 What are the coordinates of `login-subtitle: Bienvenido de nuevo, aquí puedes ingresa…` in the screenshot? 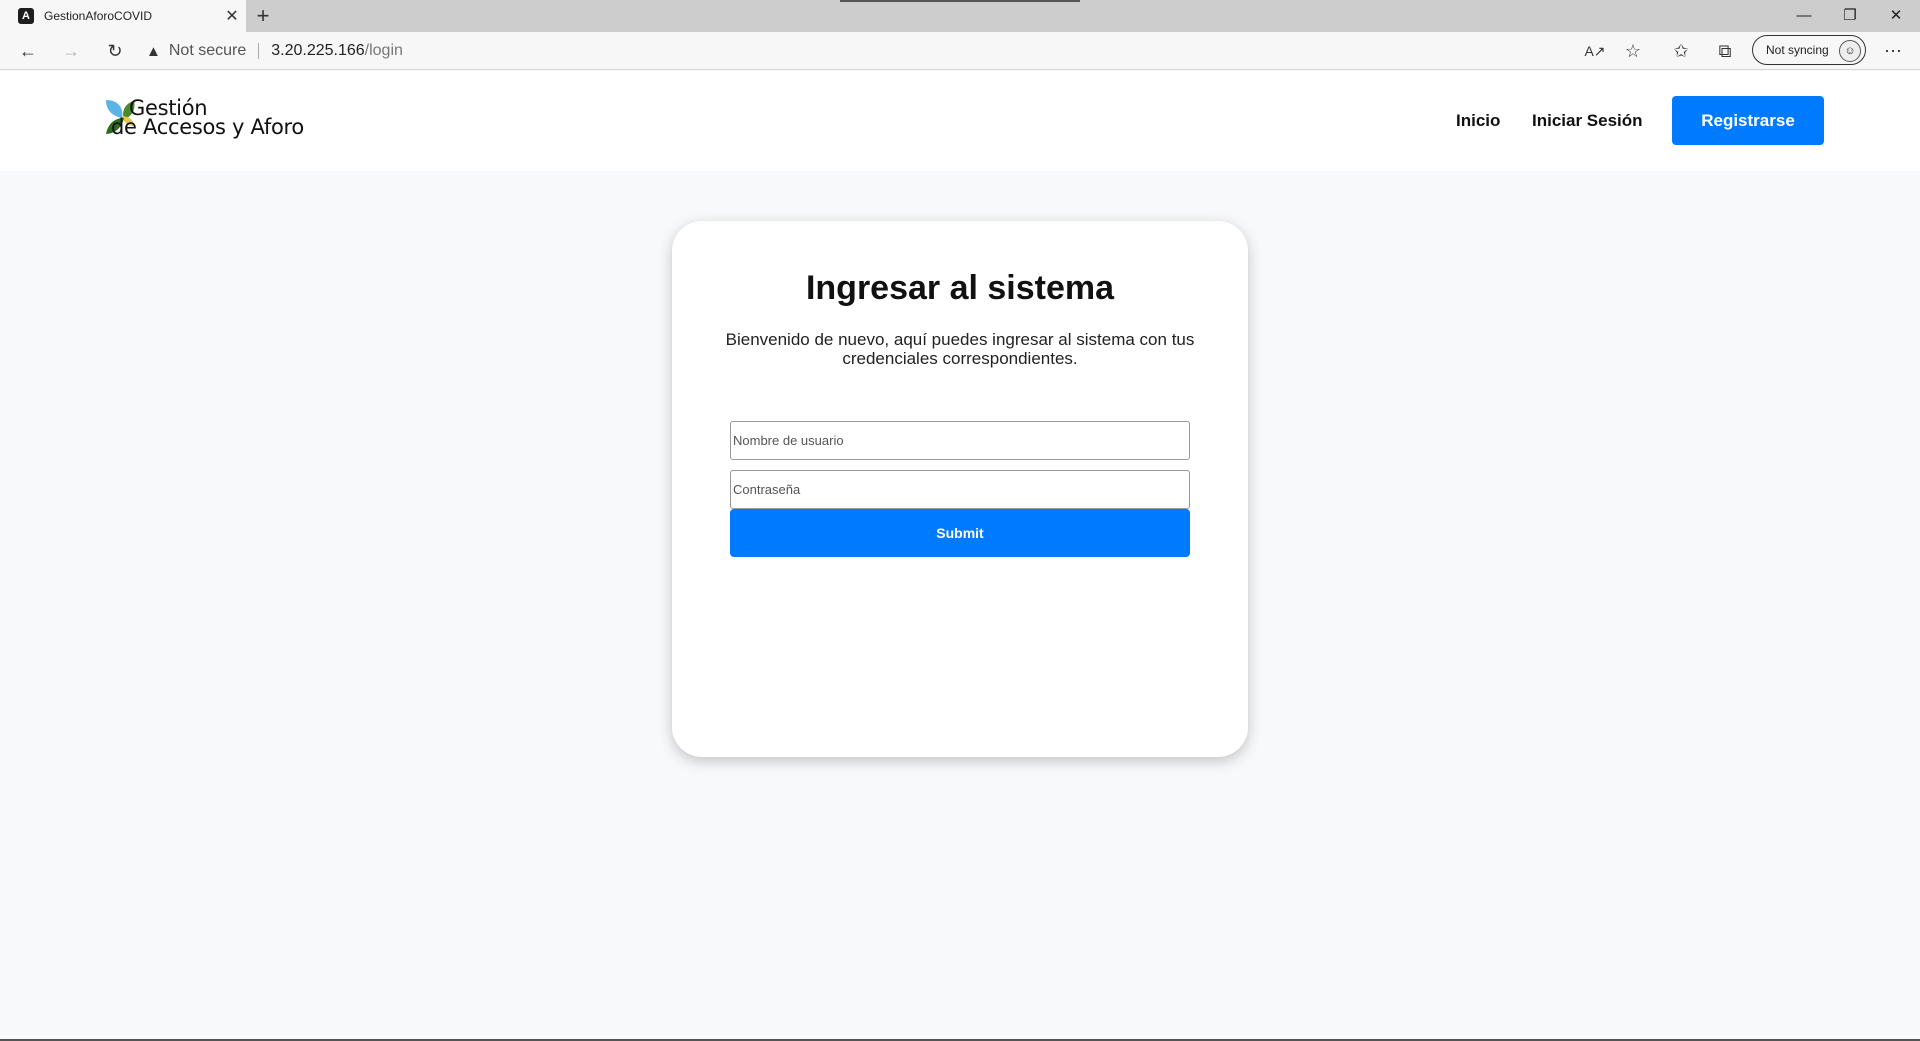 It's located at (960, 349).